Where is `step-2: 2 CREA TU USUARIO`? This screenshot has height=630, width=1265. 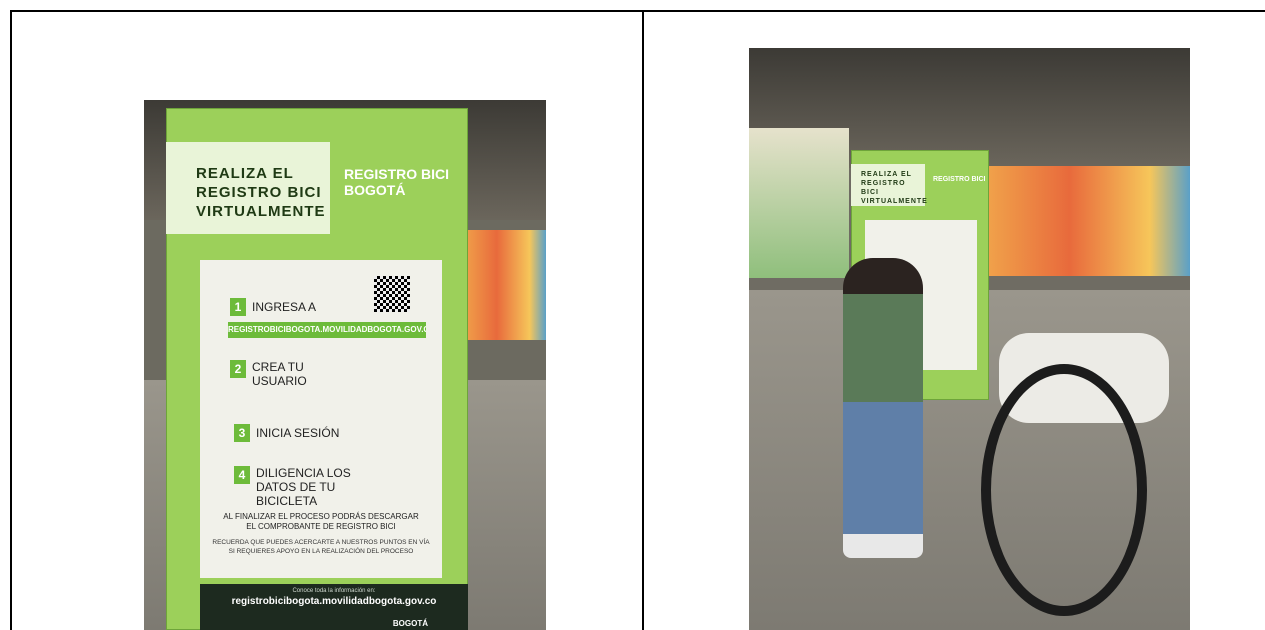 step-2: 2 CREA TU USUARIO is located at coordinates (321, 374).